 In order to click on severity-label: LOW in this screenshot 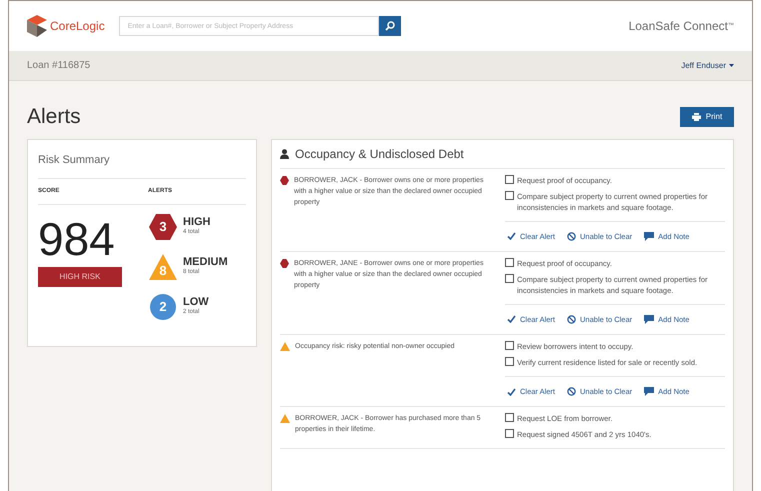, I will do `click(196, 302)`.